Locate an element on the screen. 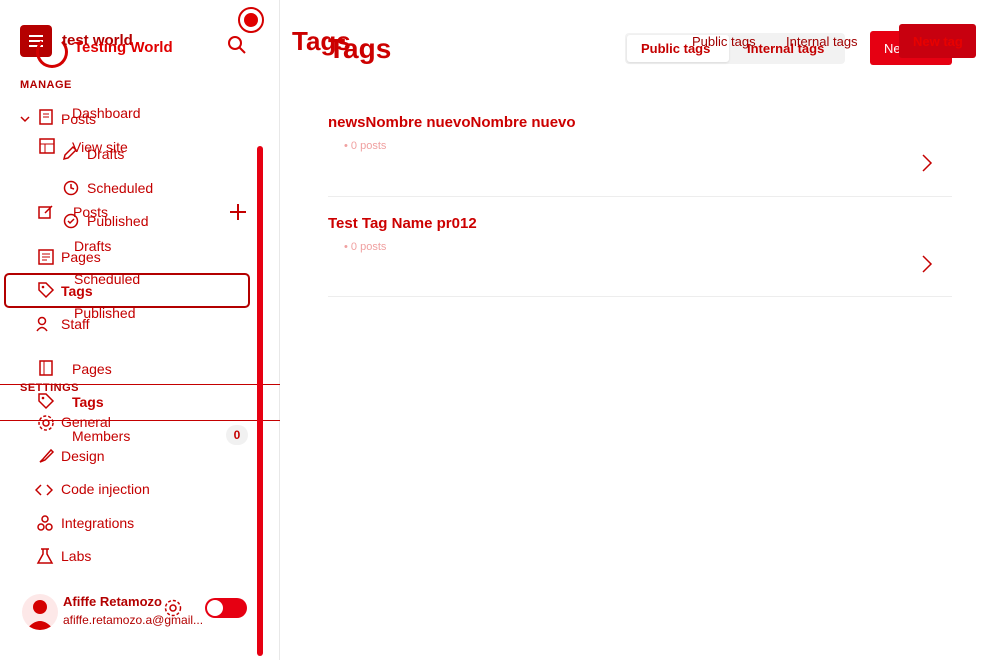  sidebar-item-dashboard: Dashboard is located at coordinates (106, 113).